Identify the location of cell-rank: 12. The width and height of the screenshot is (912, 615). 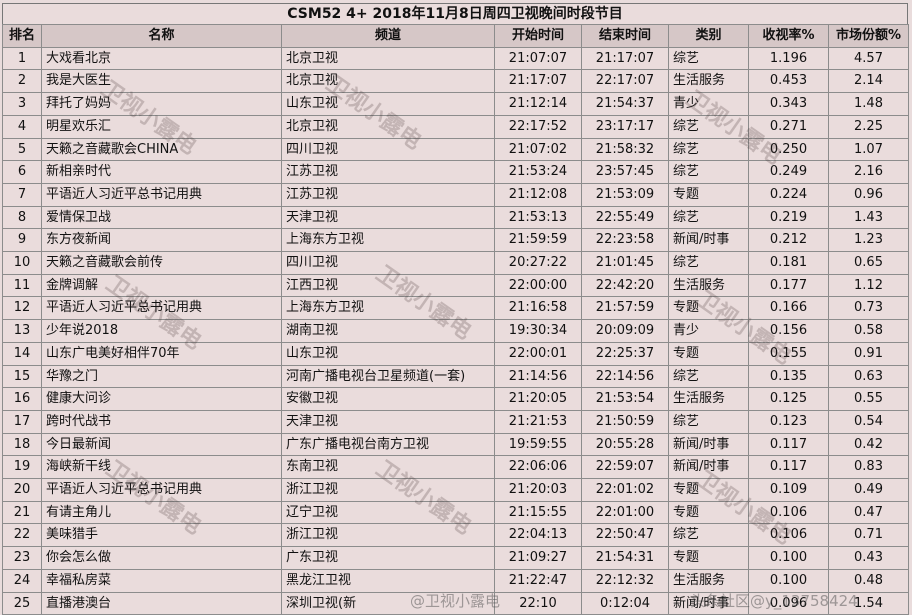
(22, 308).